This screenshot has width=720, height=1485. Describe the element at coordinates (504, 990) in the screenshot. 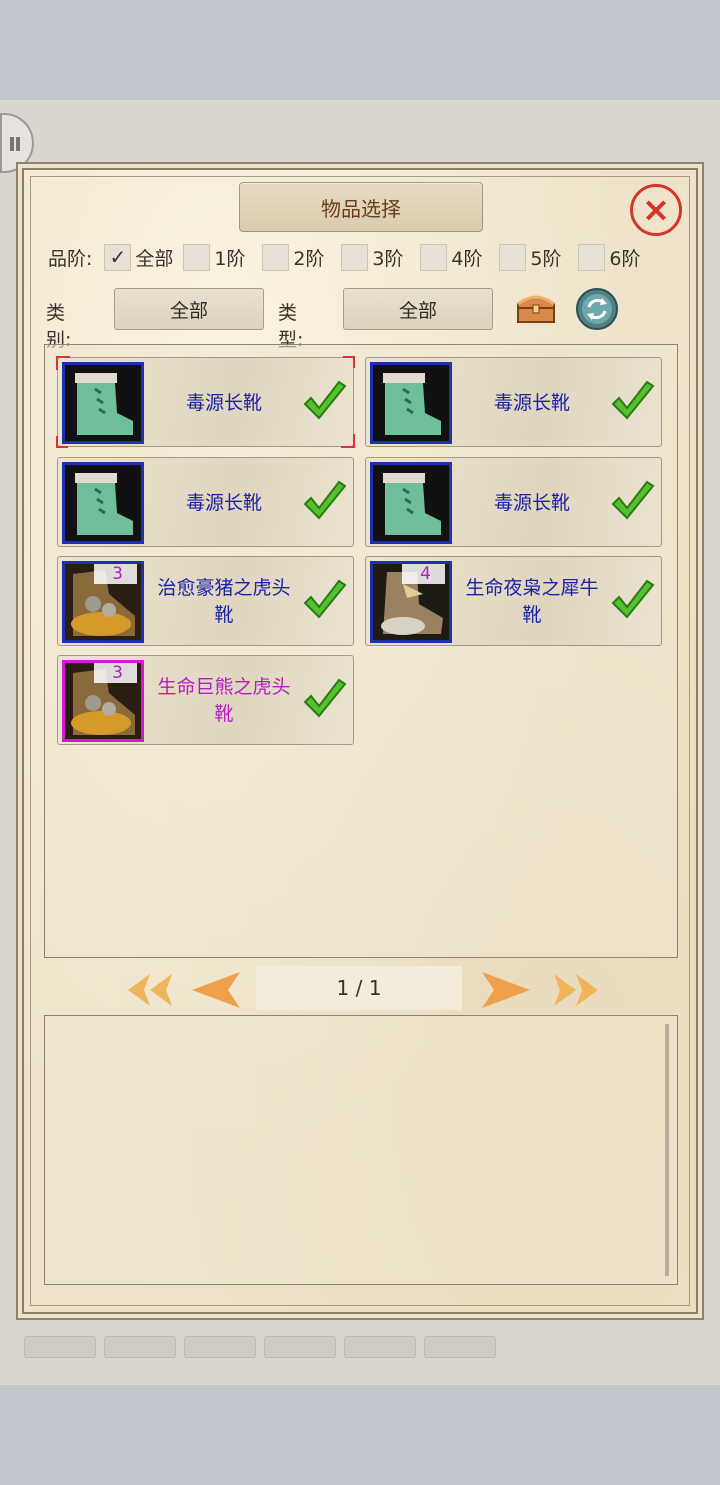

I see `next-page-icon` at that location.